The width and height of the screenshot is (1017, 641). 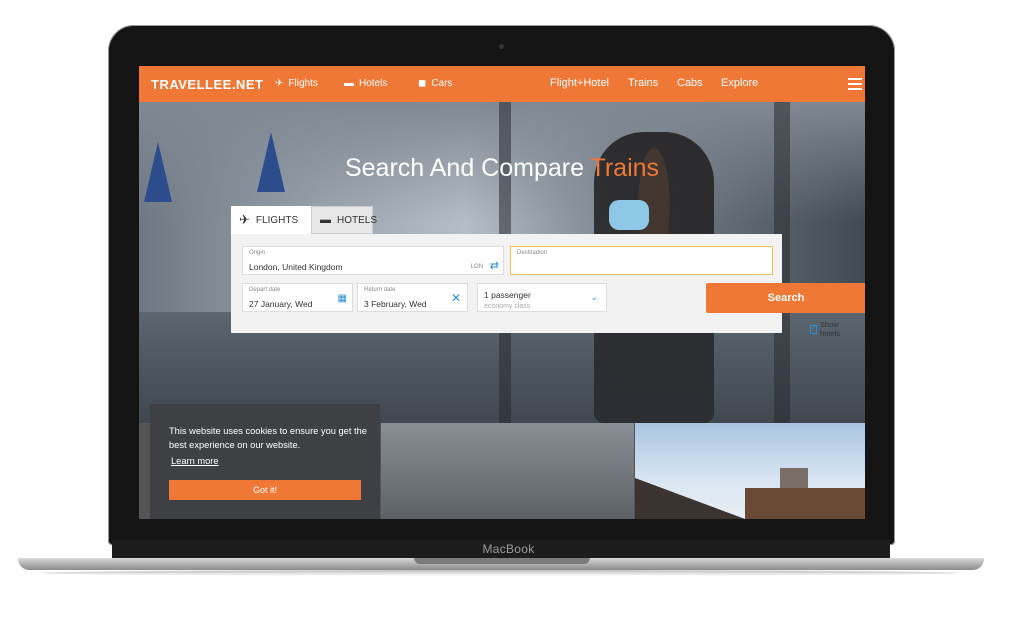 What do you see at coordinates (412, 297) in the screenshot?
I see `return-date-field: Return date 3 February, Wed ✕` at bounding box center [412, 297].